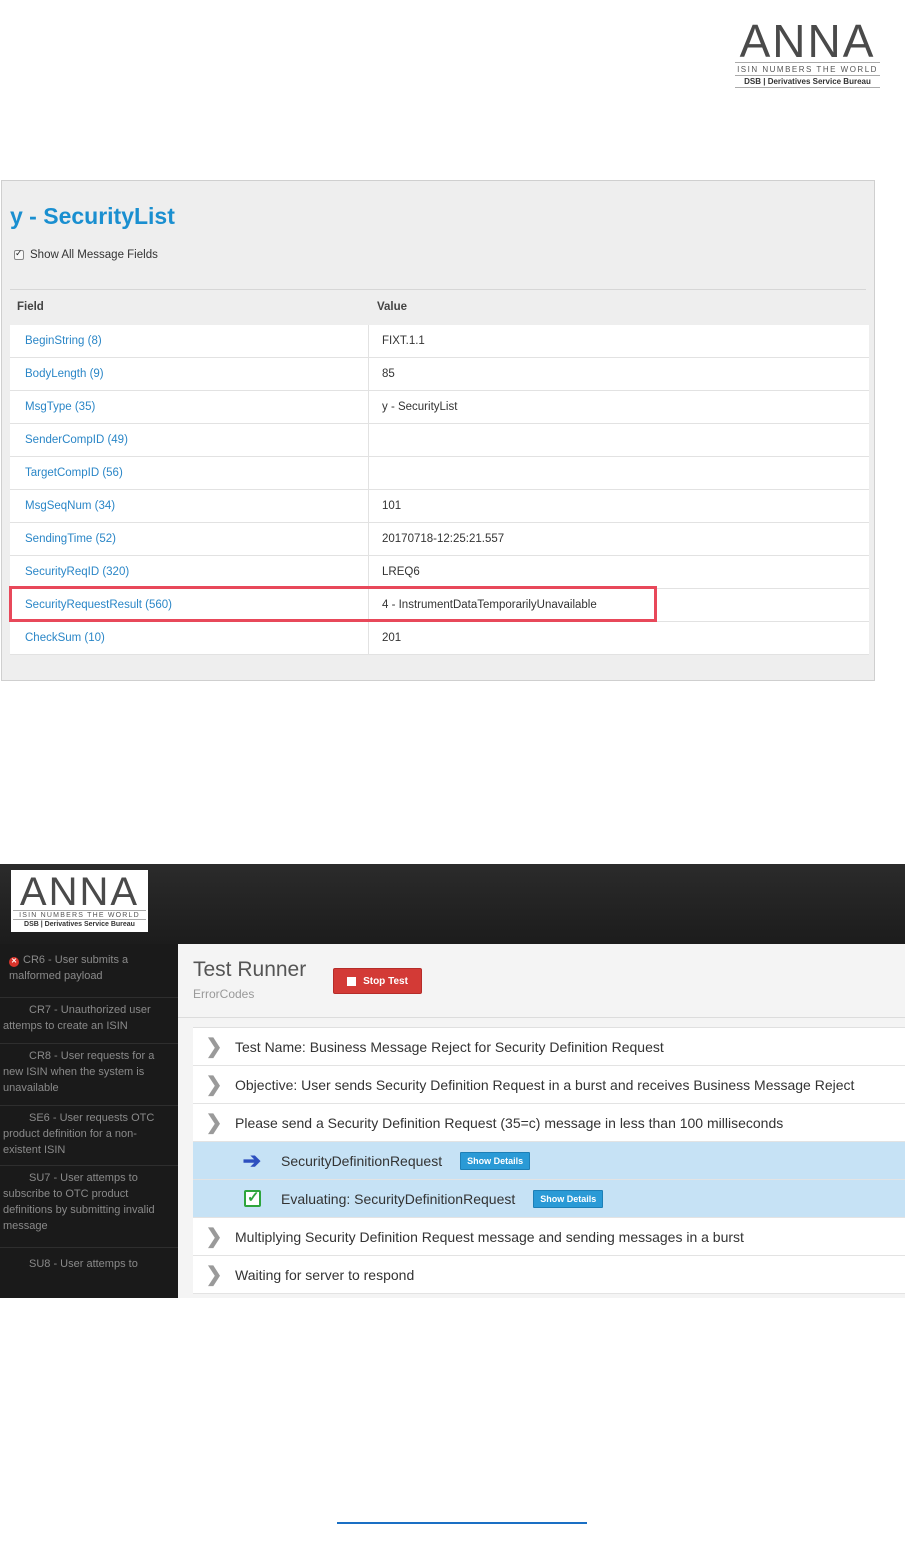 The width and height of the screenshot is (905, 1553). I want to click on field-link: MsgType (35), so click(189, 407).